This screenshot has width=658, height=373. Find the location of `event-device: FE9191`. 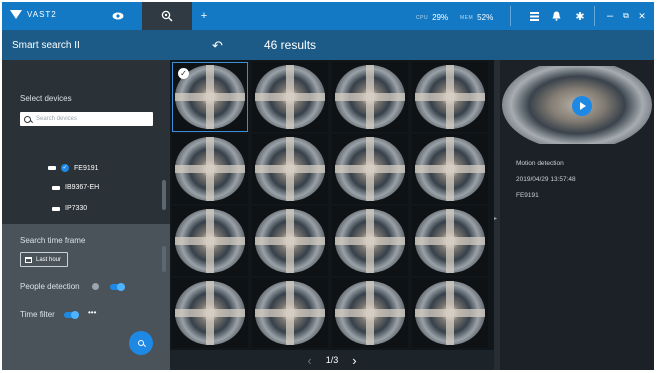

event-device: FE9191 is located at coordinates (527, 195).